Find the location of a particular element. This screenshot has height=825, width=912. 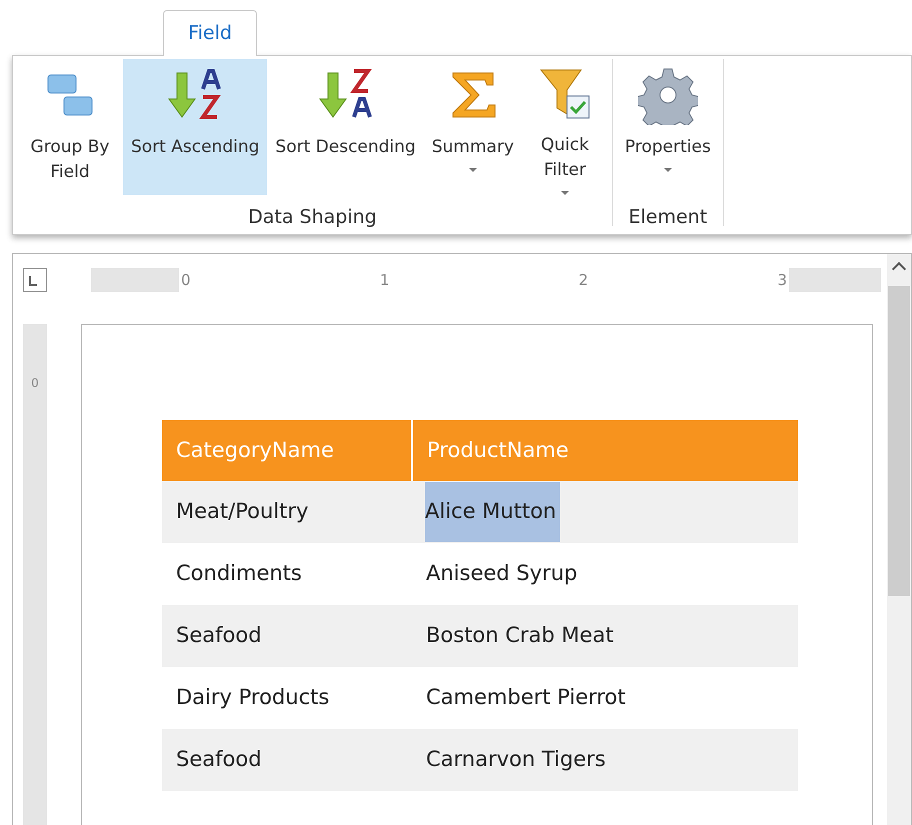

table-cell-text: Dairy Products is located at coordinates (253, 698).